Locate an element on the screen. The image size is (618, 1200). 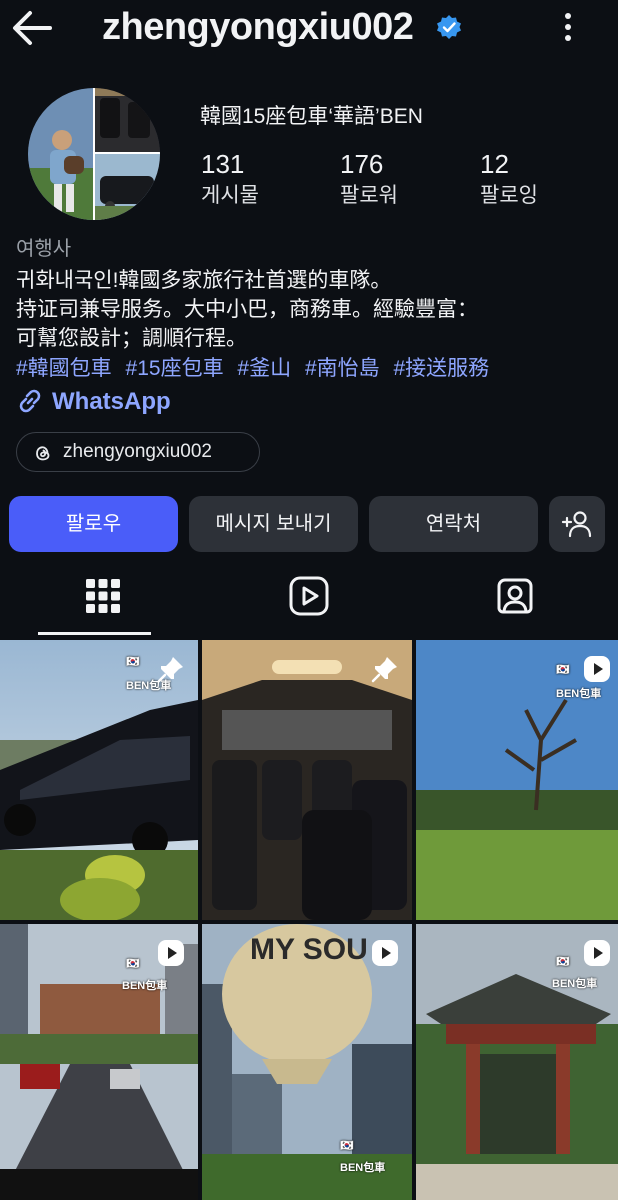
whatsapp-link-label: WhatsApp is located at coordinates (111, 401).